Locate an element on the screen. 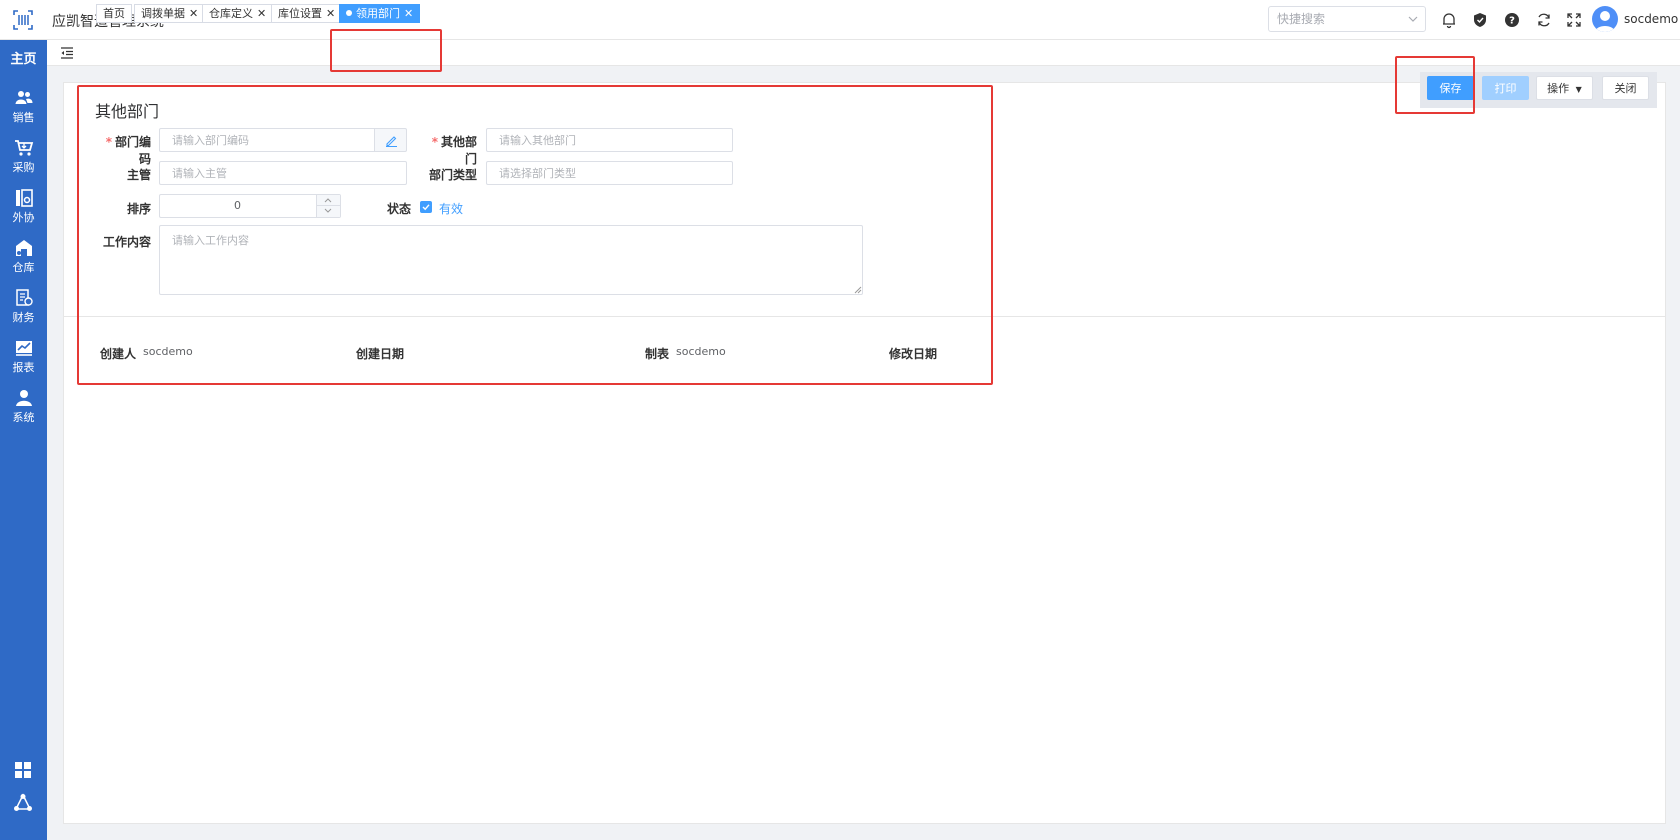  tab-location-setup: 库位设置 ✕ is located at coordinates (307, 13).